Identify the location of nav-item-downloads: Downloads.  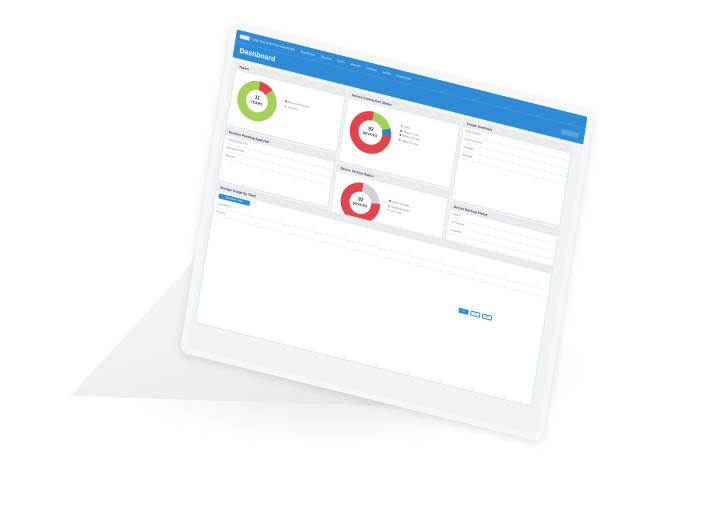
(403, 77).